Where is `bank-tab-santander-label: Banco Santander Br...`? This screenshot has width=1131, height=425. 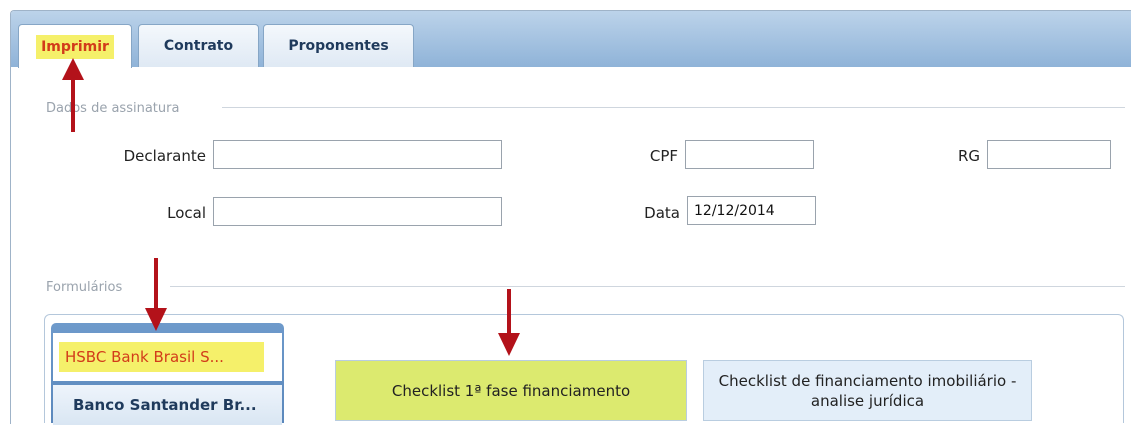
bank-tab-santander-label: Banco Santander Br... is located at coordinates (165, 405).